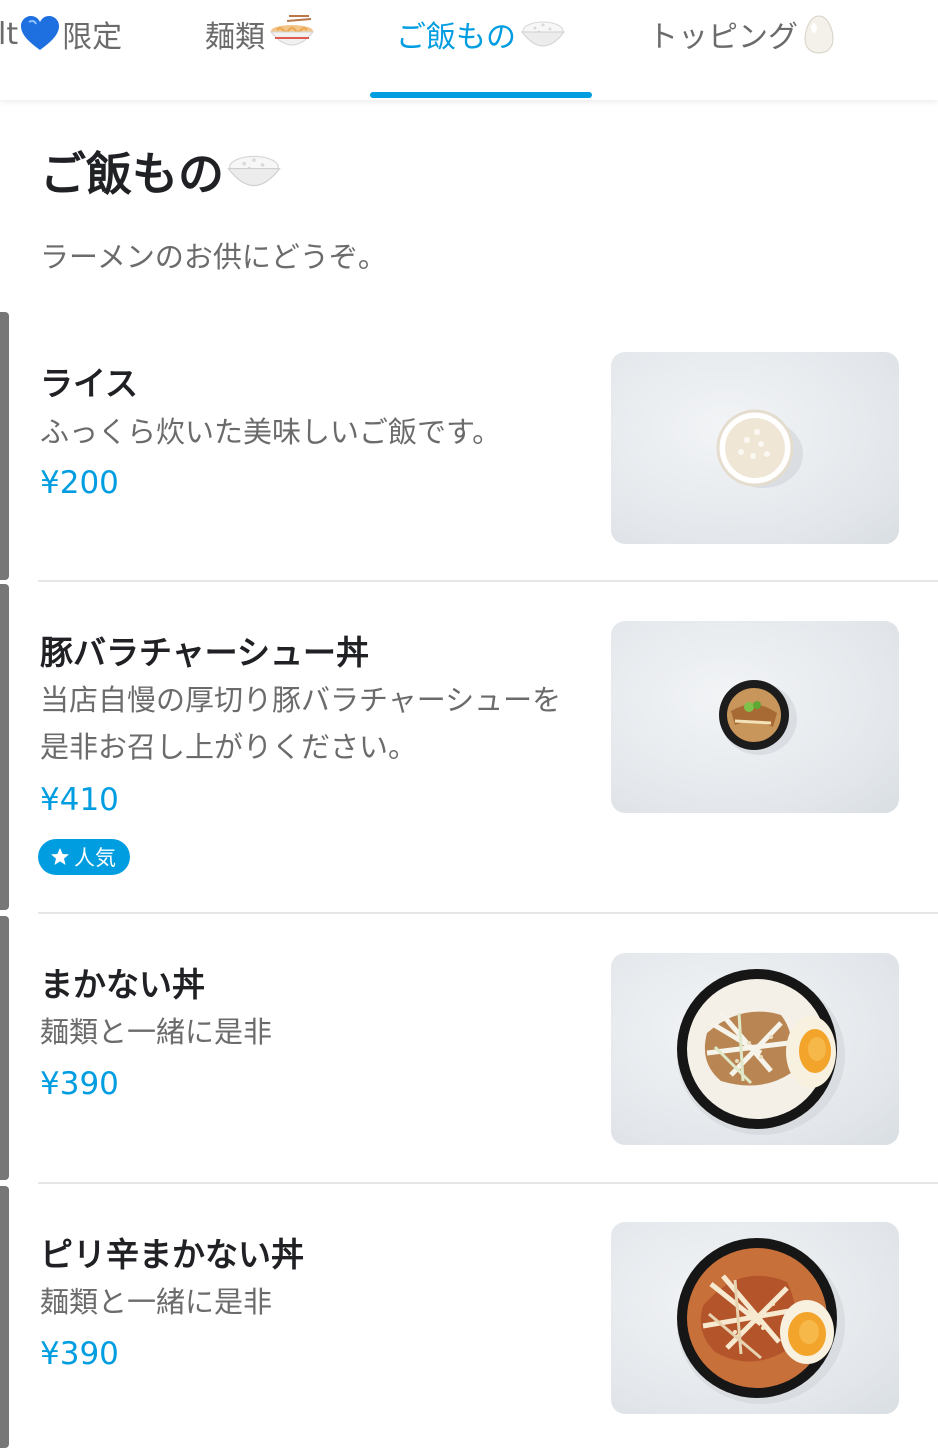 The height and width of the screenshot is (1448, 938). I want to click on makanai-don-photo, so click(755, 1049).